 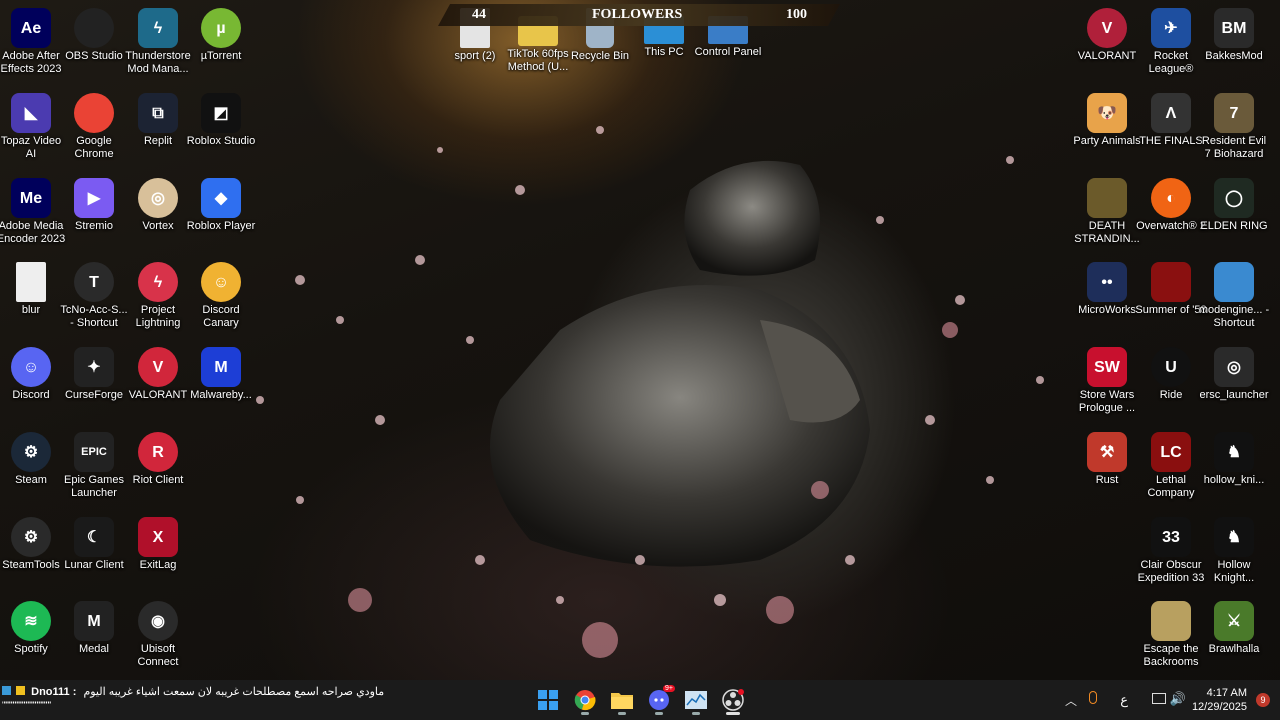 I want to click on desktop-icon-bakkesmod: BM BakkesMod, so click(x=1234, y=45).